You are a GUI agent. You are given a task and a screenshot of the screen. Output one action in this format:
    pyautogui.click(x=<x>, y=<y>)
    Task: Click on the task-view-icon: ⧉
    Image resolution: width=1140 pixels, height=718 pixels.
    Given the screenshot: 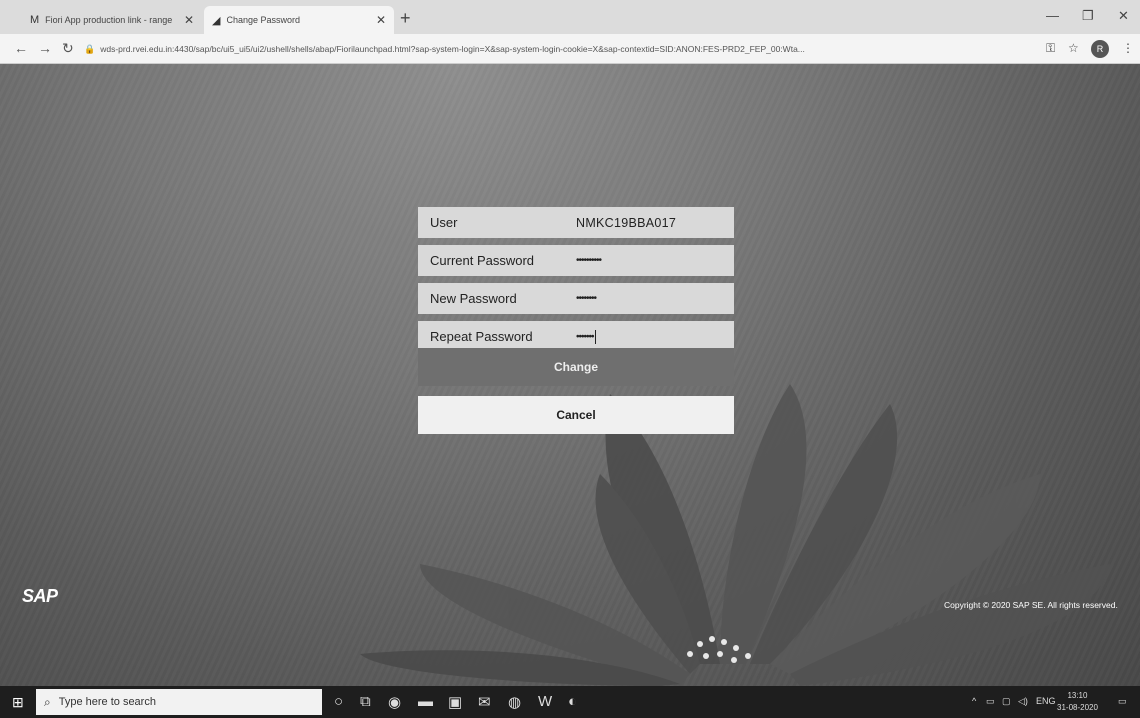 What is the action you would take?
    pyautogui.click(x=365, y=701)
    